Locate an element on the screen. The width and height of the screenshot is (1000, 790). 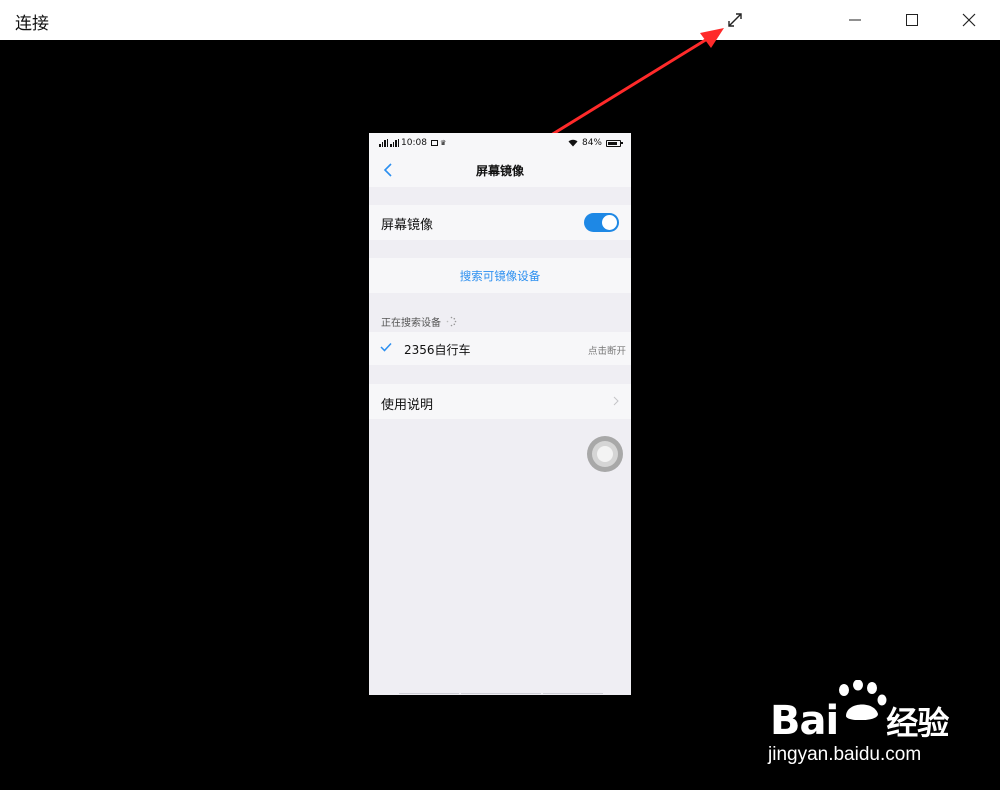
bottom-bar-lines is located at coordinates (500, 693).